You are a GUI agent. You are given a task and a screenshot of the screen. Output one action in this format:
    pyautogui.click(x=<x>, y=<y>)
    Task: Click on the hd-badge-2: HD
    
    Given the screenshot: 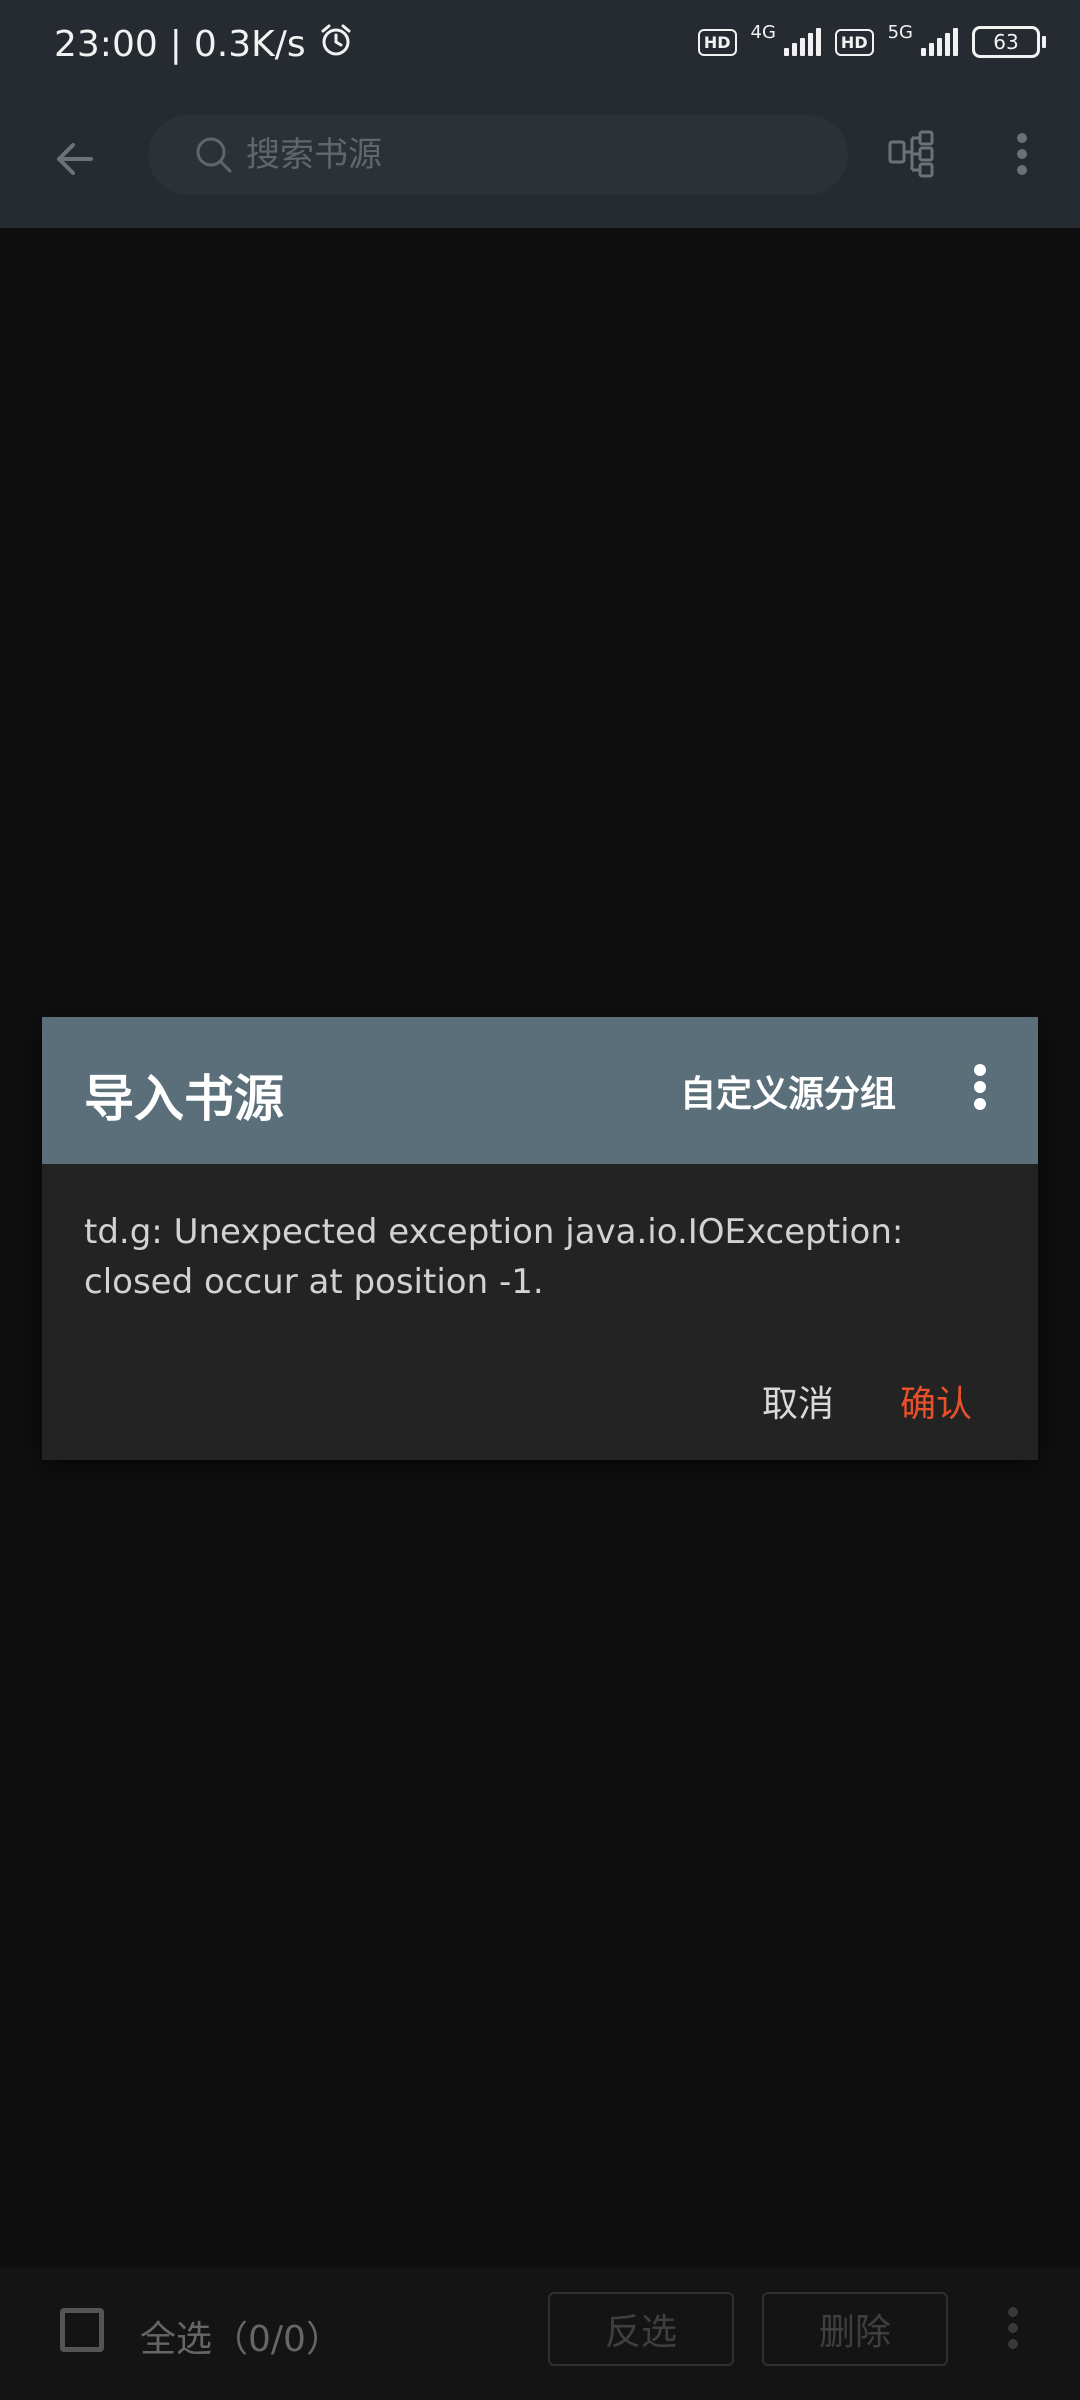 What is the action you would take?
    pyautogui.click(x=854, y=42)
    